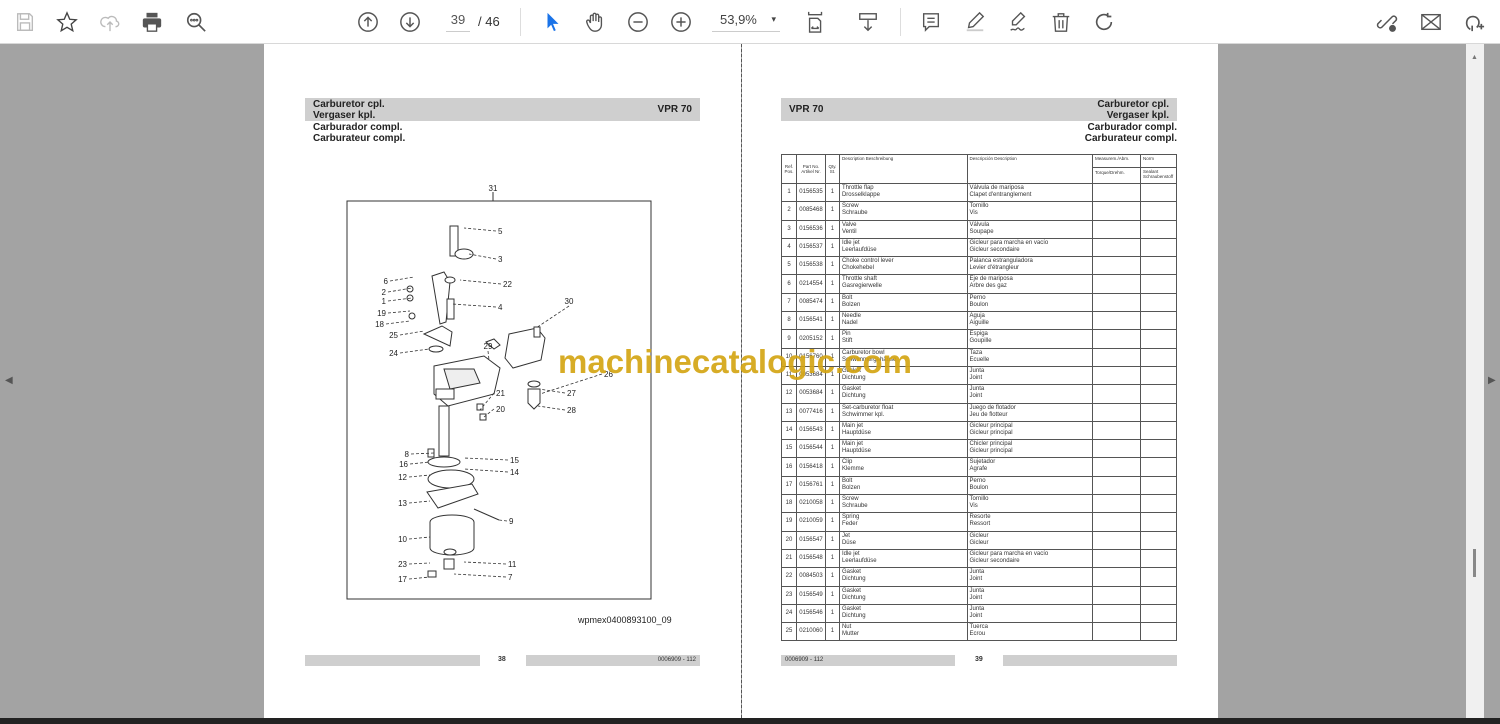 This screenshot has width=1500, height=724. Describe the element at coordinates (810, 266) in the screenshot. I see `cell-part-no: 0156538` at that location.